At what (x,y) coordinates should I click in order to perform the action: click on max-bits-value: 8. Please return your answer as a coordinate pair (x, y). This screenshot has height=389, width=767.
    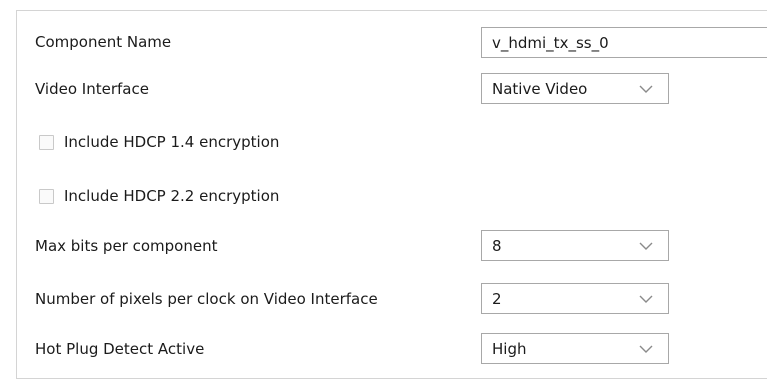
    Looking at the image, I should click on (497, 245).